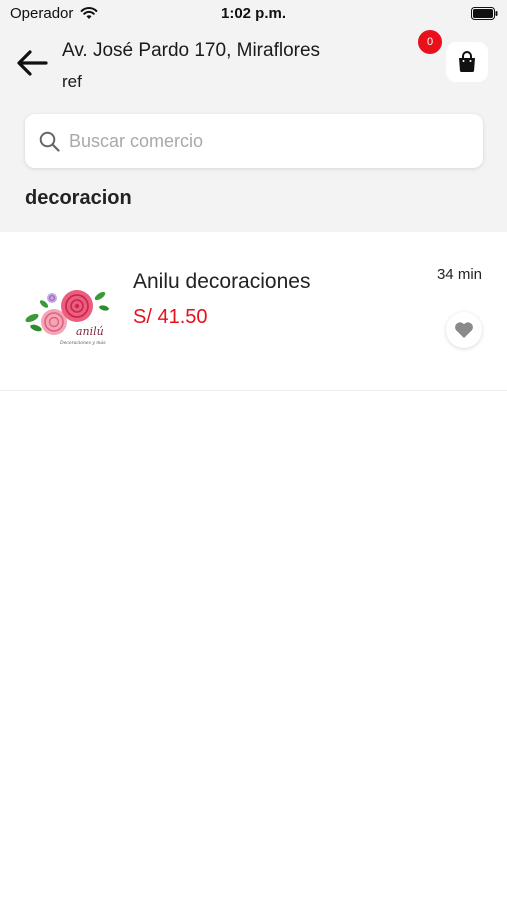 The height and width of the screenshot is (900, 507). Describe the element at coordinates (191, 51) in the screenshot. I see `delivery-address: Av. José Pardo 170, Miraflores` at that location.